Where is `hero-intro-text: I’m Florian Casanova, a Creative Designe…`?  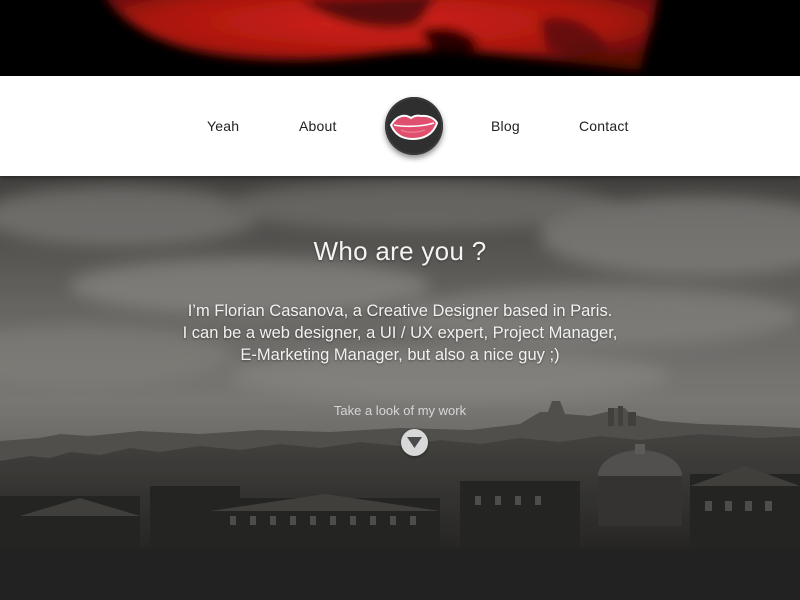
hero-intro-text: I’m Florian Casanova, a Creative Designe… is located at coordinates (400, 333).